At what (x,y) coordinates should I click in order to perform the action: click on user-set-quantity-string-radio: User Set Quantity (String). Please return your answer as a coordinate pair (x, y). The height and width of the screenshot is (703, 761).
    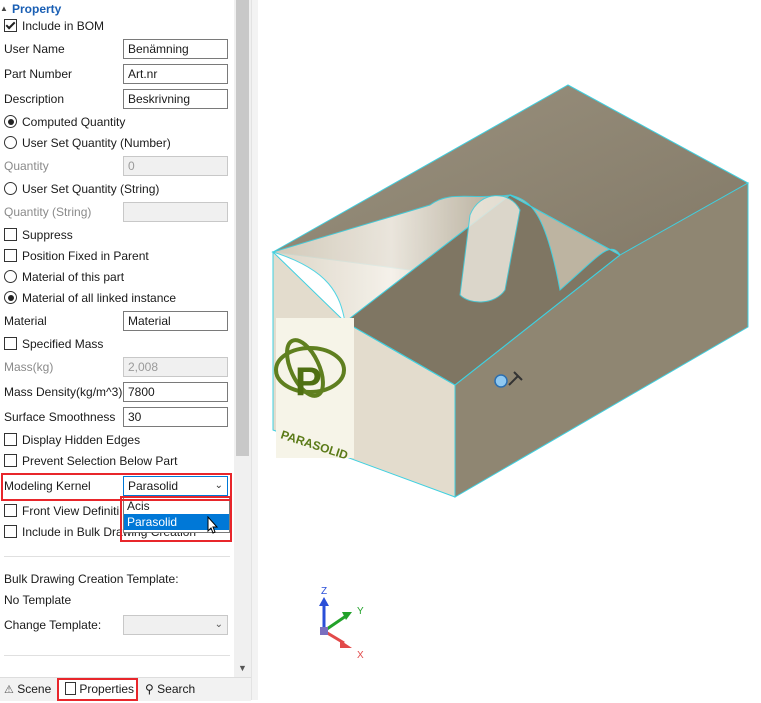
    Looking at the image, I should click on (81, 189).